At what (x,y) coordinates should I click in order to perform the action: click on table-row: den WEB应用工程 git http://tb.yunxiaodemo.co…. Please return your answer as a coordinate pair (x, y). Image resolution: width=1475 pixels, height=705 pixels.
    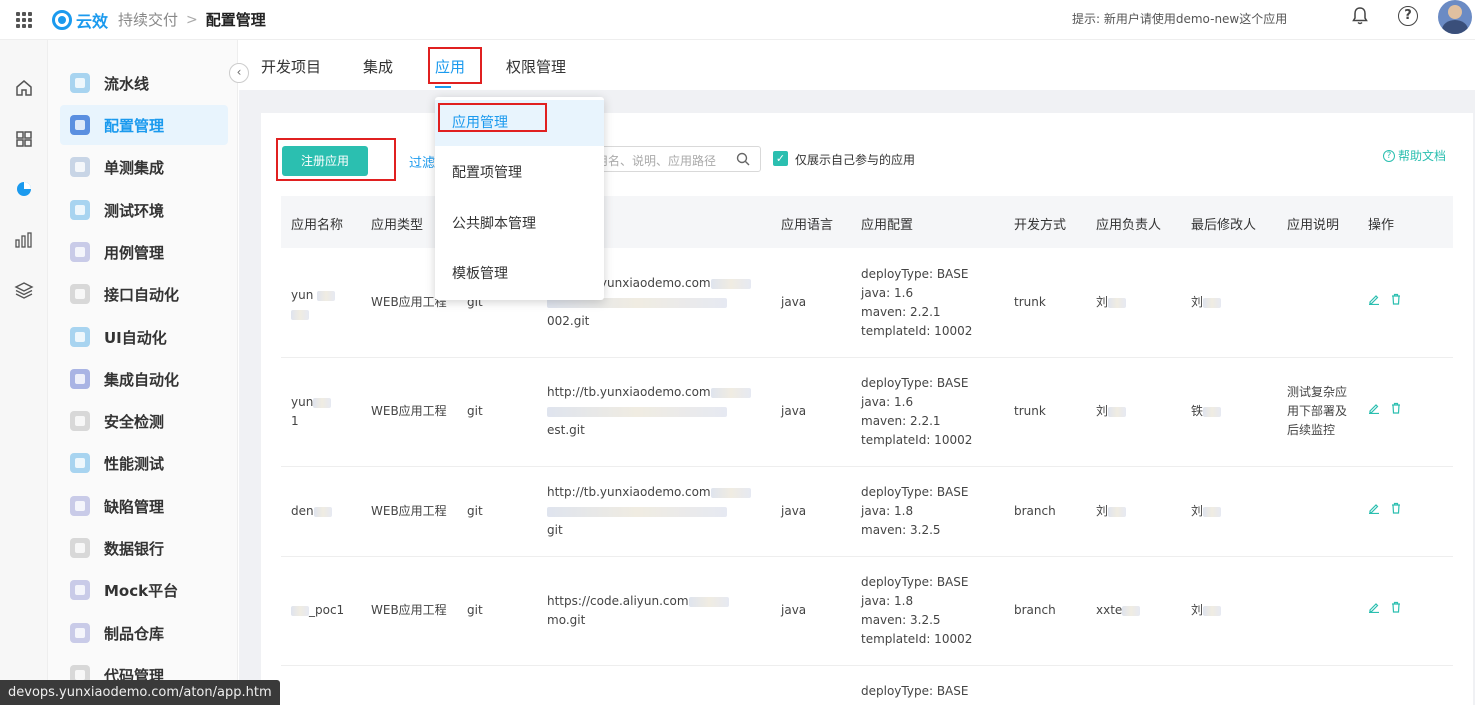
    Looking at the image, I should click on (867, 512).